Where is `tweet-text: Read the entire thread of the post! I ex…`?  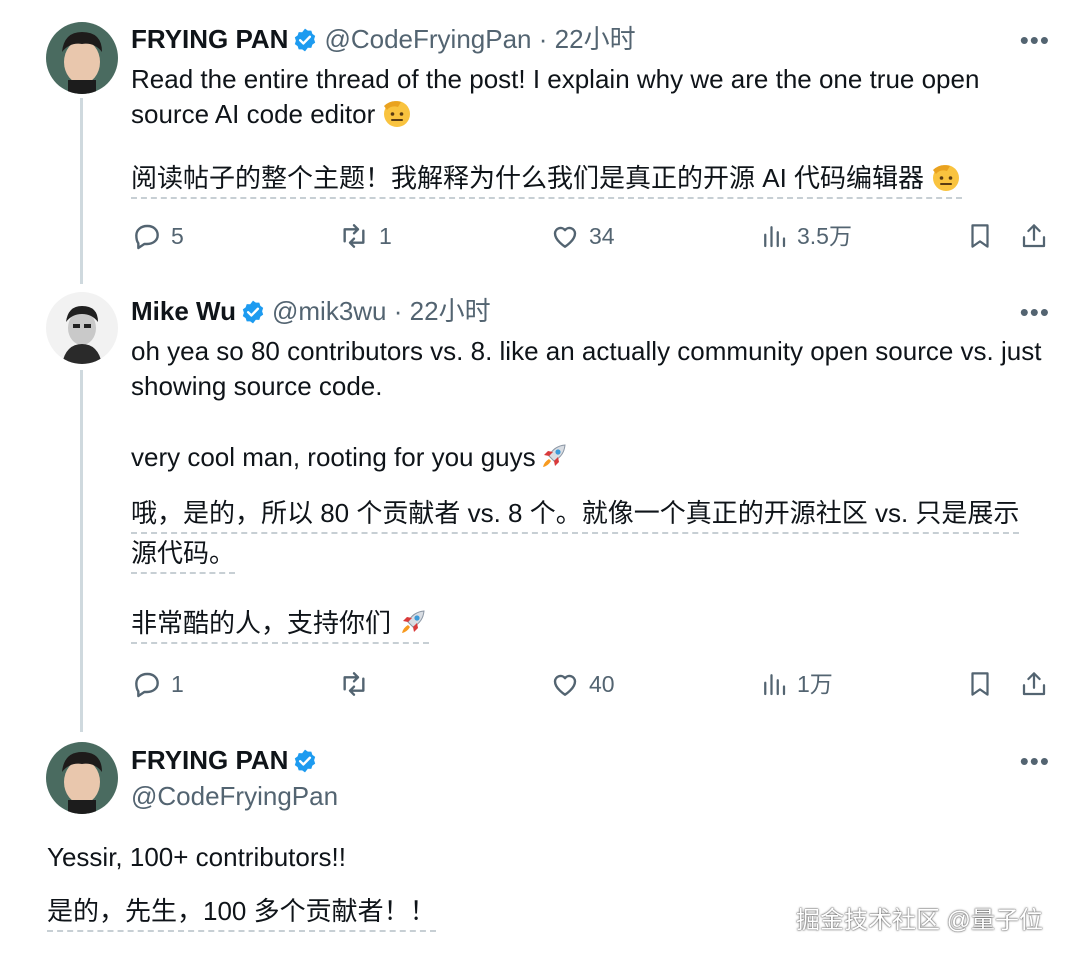 tweet-text: Read the entire thread of the post! I ex… is located at coordinates (591, 133).